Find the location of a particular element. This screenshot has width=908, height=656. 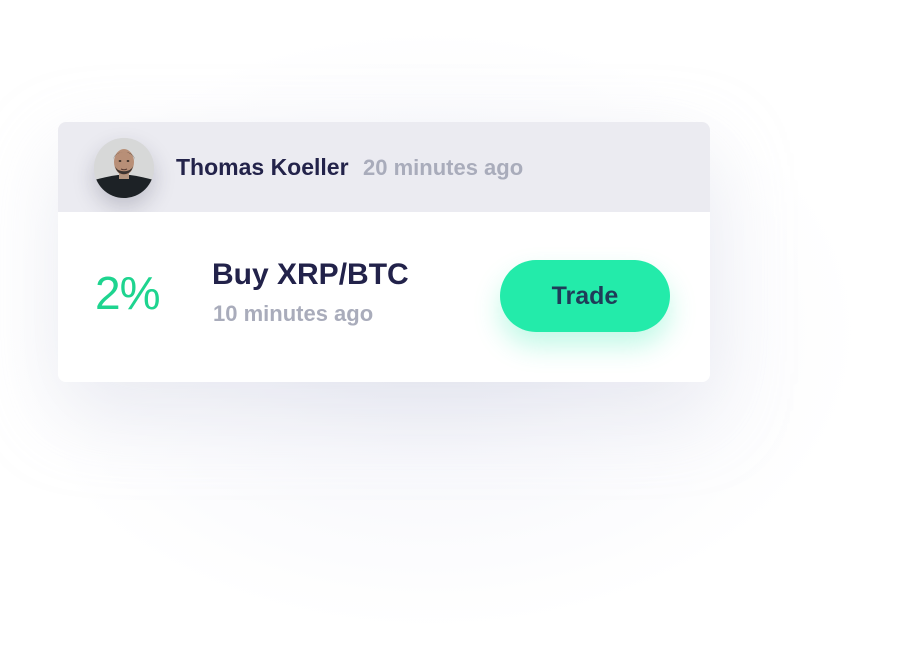

percent-change: 2% is located at coordinates (127, 293).